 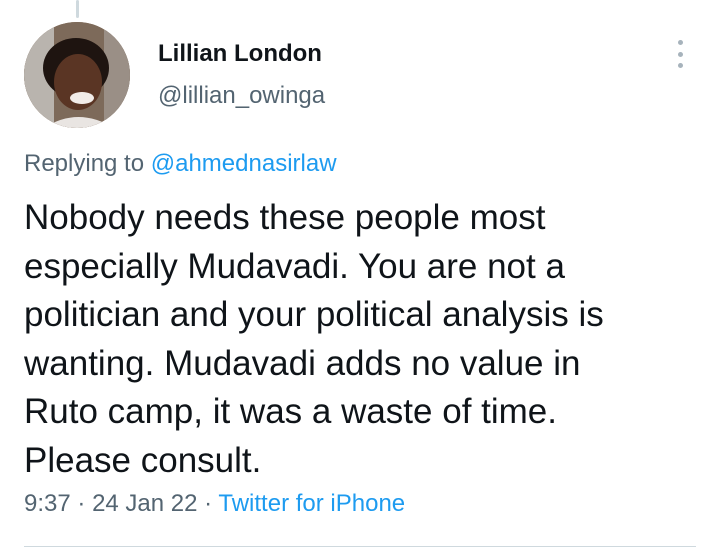 I want to click on replying-to: Replying to @ahmednasirlaw, so click(x=180, y=164).